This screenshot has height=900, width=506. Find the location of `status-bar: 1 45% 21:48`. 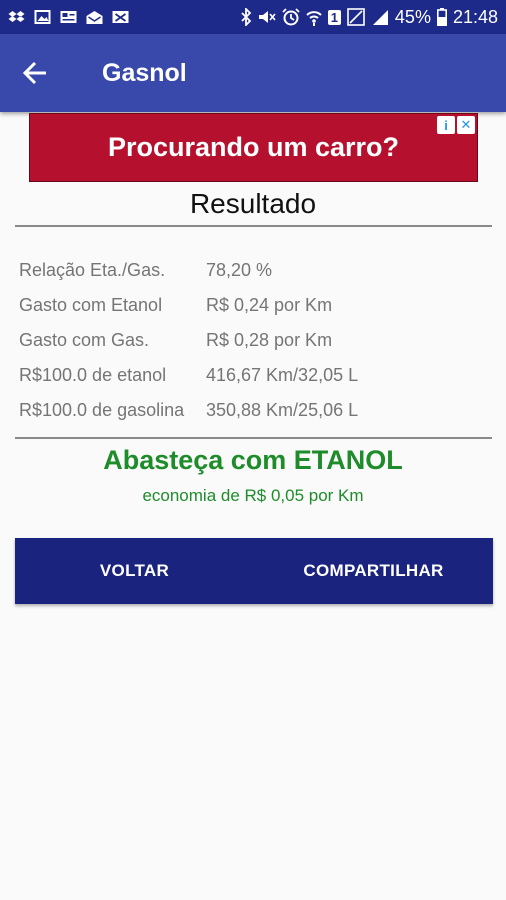

status-bar: 1 45% 21:48 is located at coordinates (253, 17).